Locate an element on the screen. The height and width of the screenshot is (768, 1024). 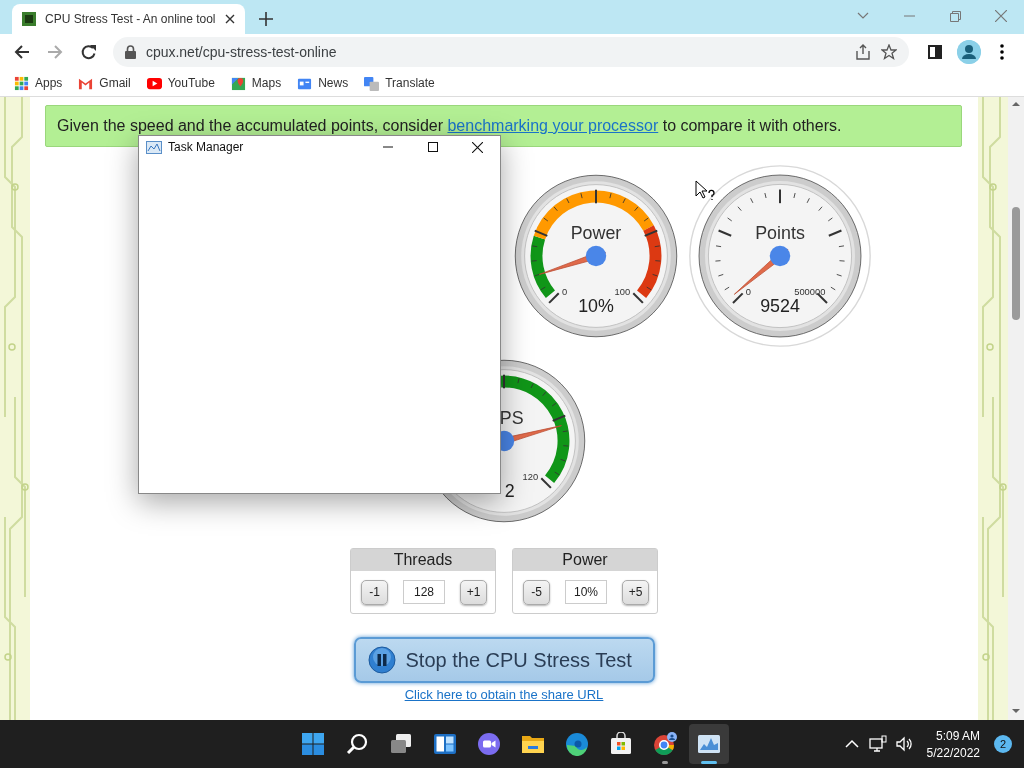
search-icon is located at coordinates (357, 744).